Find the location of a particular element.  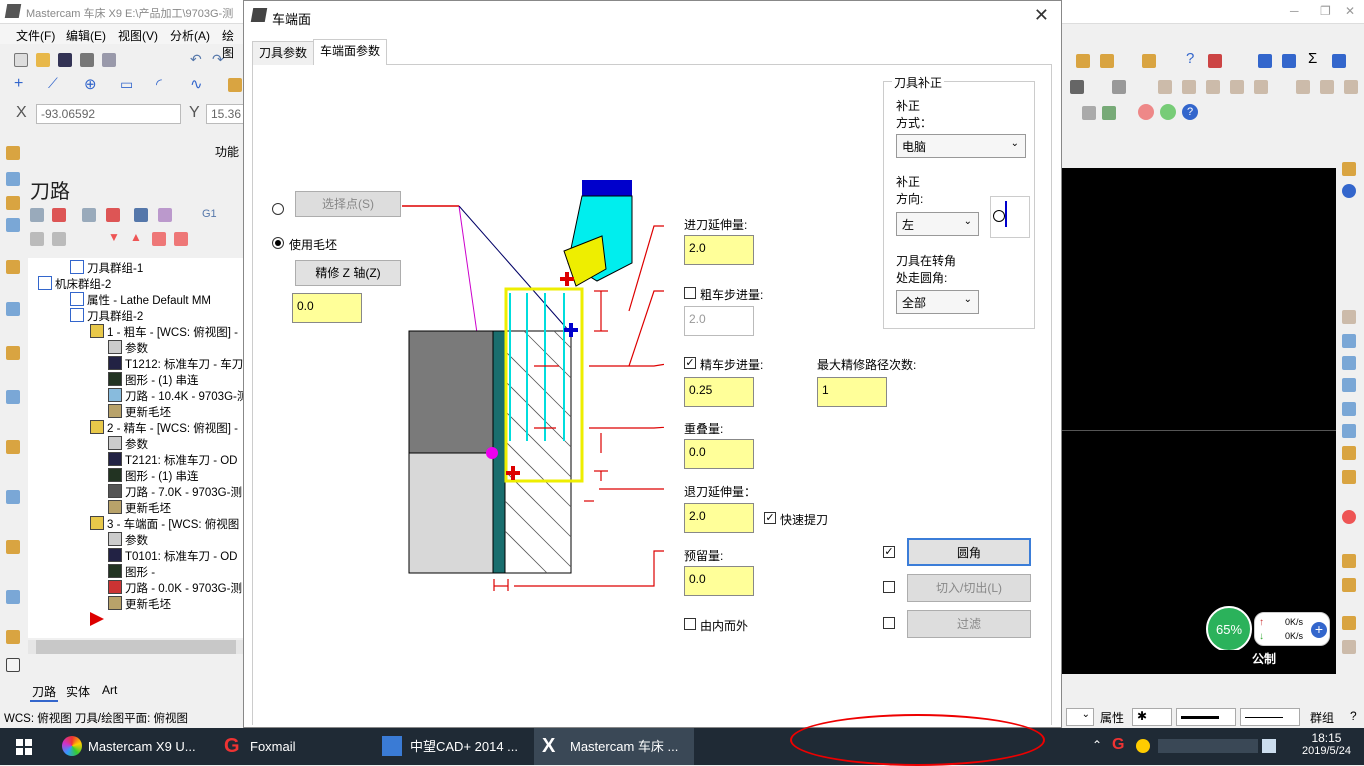

windows-start-icon is located at coordinates (24, 747).